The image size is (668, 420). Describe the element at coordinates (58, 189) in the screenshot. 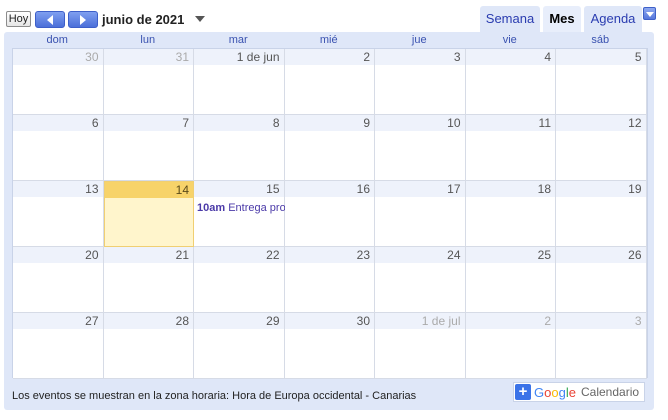

I see `day-number: 13` at that location.